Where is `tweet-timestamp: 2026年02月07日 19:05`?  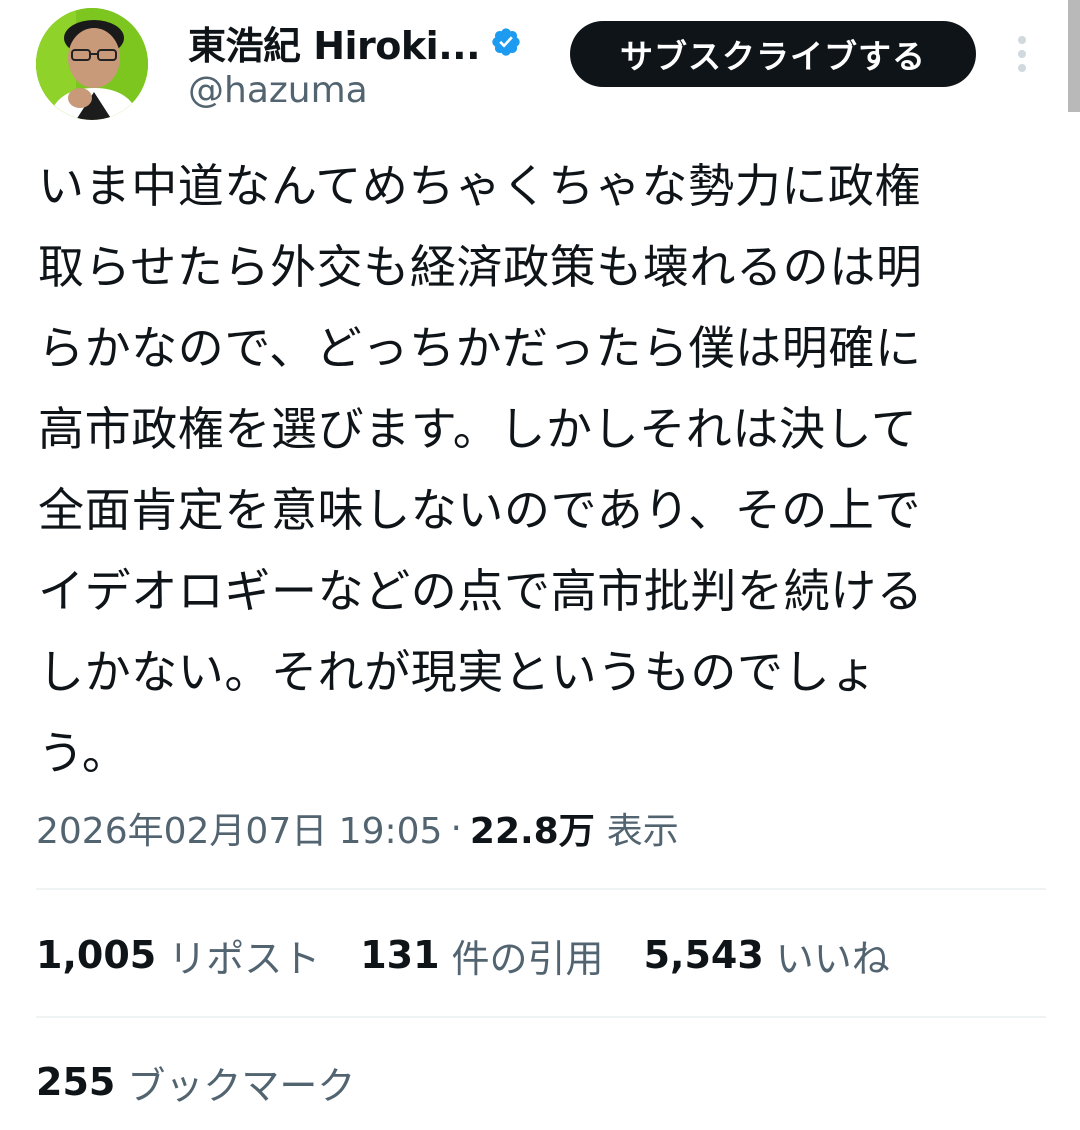 tweet-timestamp: 2026年02月07日 19:05 is located at coordinates (239, 828).